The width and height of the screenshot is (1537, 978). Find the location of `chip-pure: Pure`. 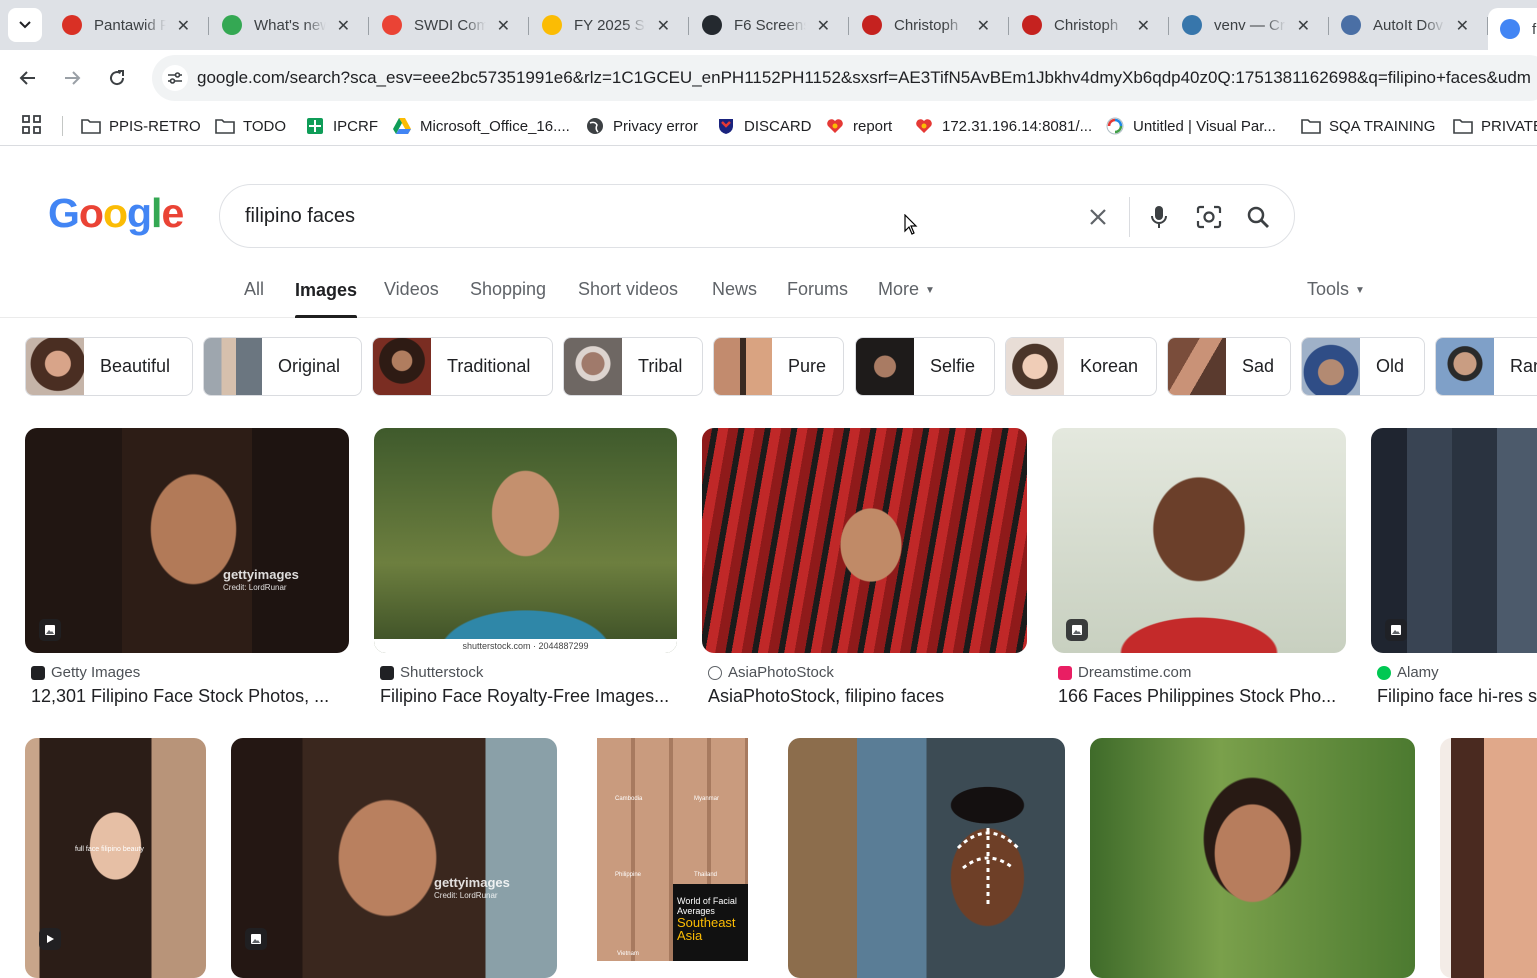

chip-pure: Pure is located at coordinates (778, 366).